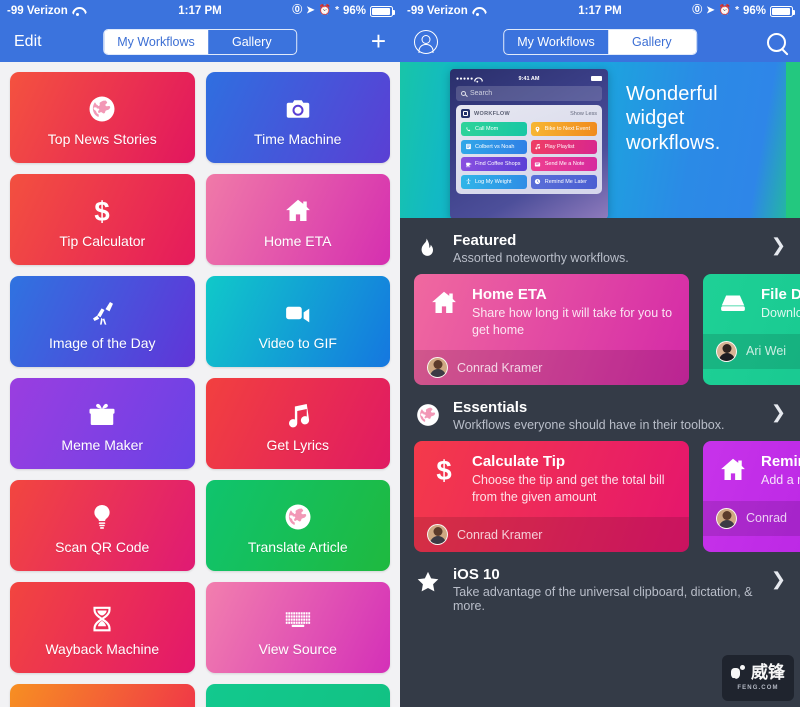 This screenshot has width=800, height=707. I want to click on workflow-tile-label: Top News Stories, so click(102, 138).